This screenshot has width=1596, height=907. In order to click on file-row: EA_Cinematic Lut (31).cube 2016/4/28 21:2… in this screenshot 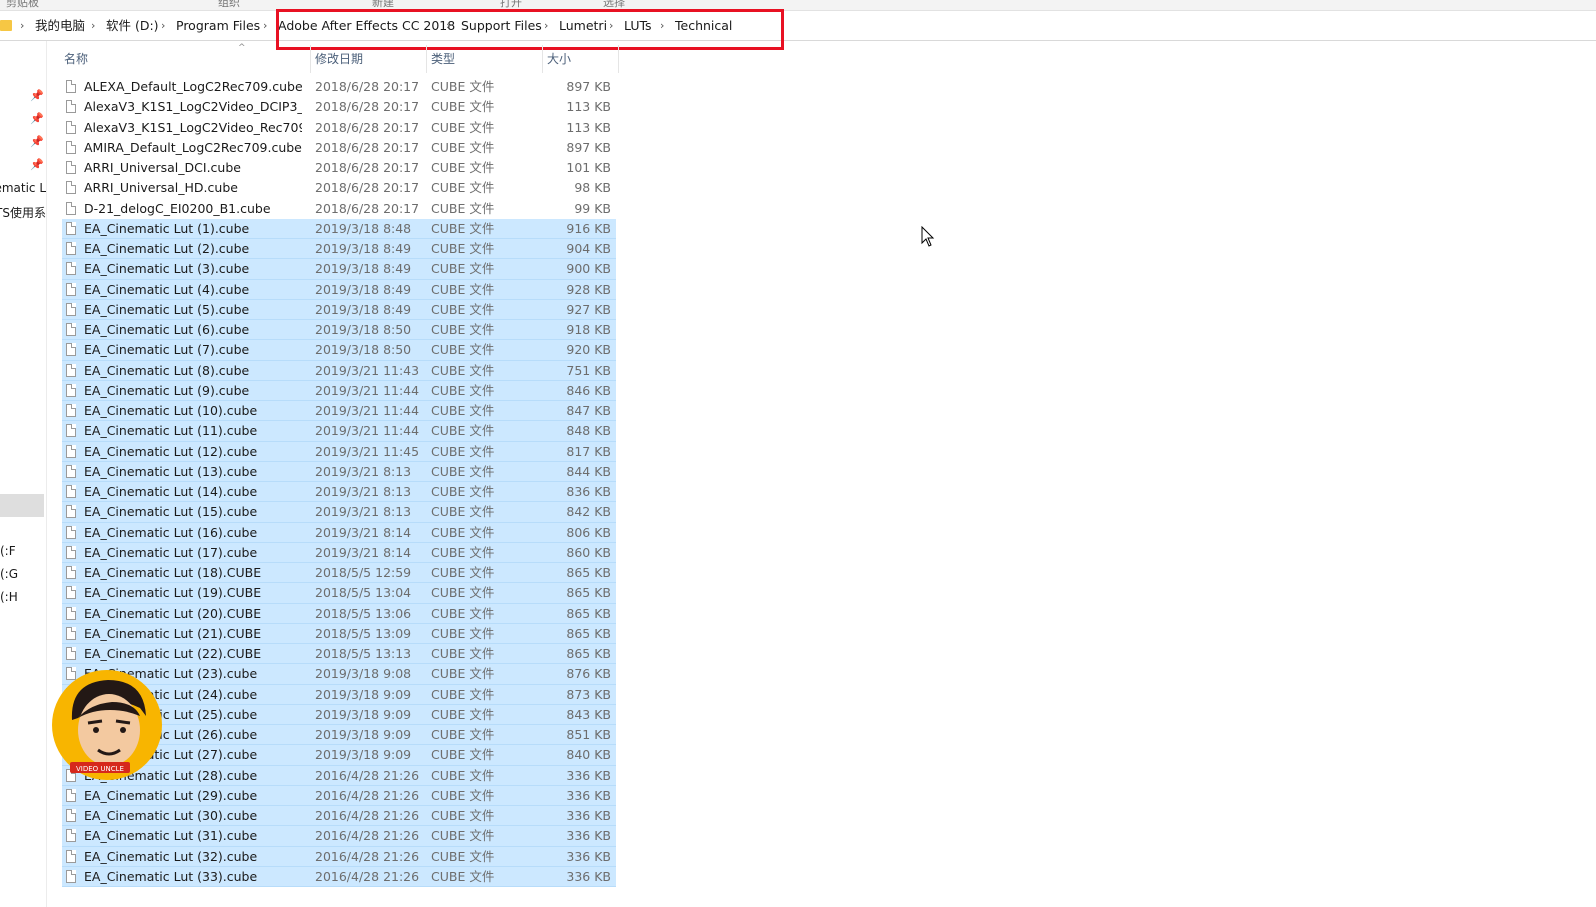, I will do `click(339, 836)`.